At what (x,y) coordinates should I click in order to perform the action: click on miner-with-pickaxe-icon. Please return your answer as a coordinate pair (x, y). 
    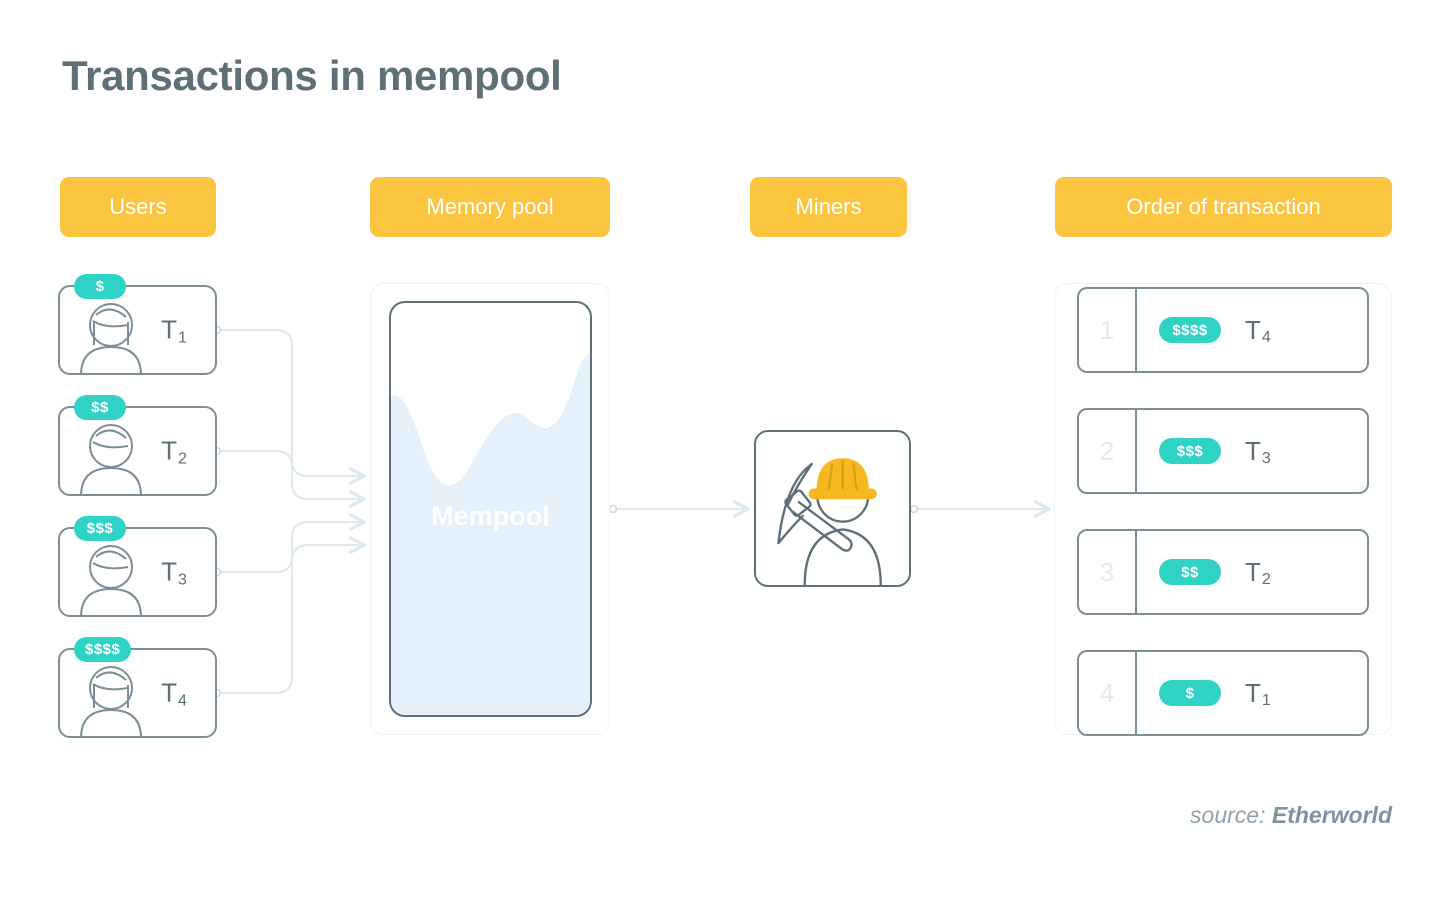
    Looking at the image, I should click on (829, 521).